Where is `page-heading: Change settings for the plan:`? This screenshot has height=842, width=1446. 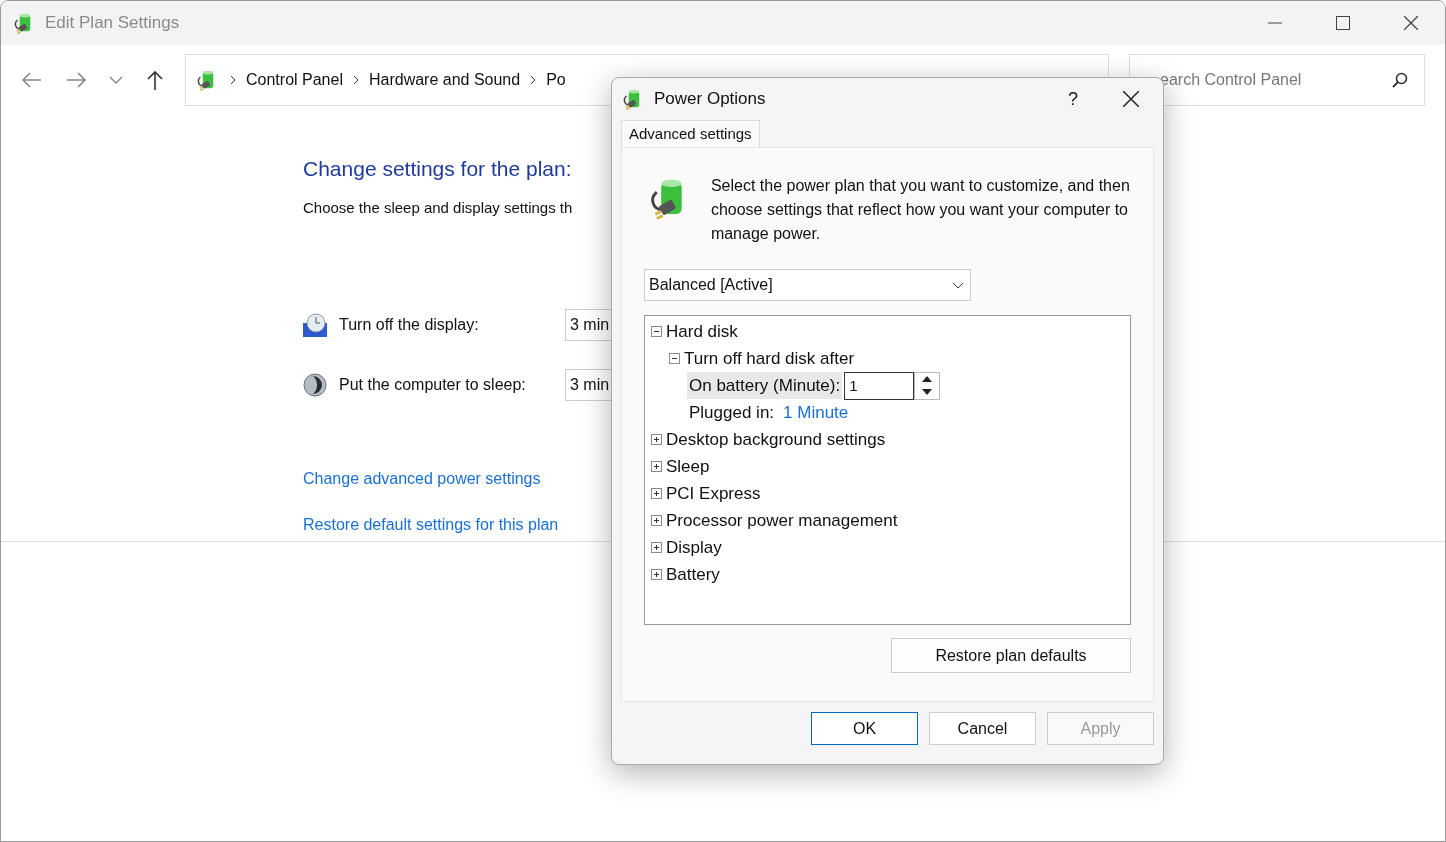 page-heading: Change settings for the plan: is located at coordinates (437, 169).